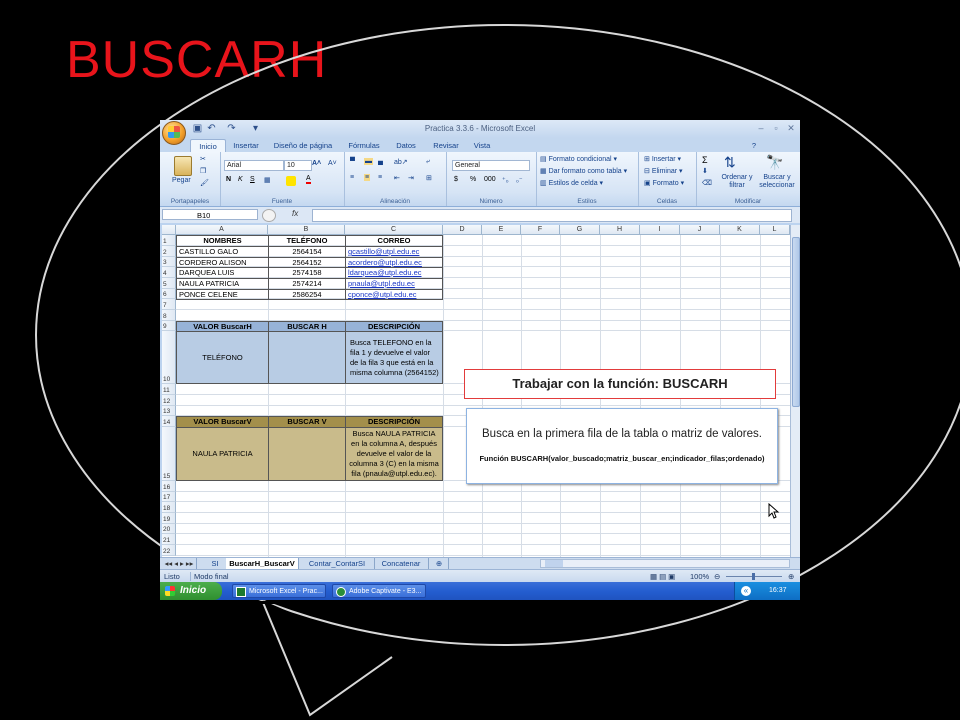 The height and width of the screenshot is (720, 960). What do you see at coordinates (737, 182) in the screenshot?
I see `sort-filter-button: Ordenar y filtrar` at bounding box center [737, 182].